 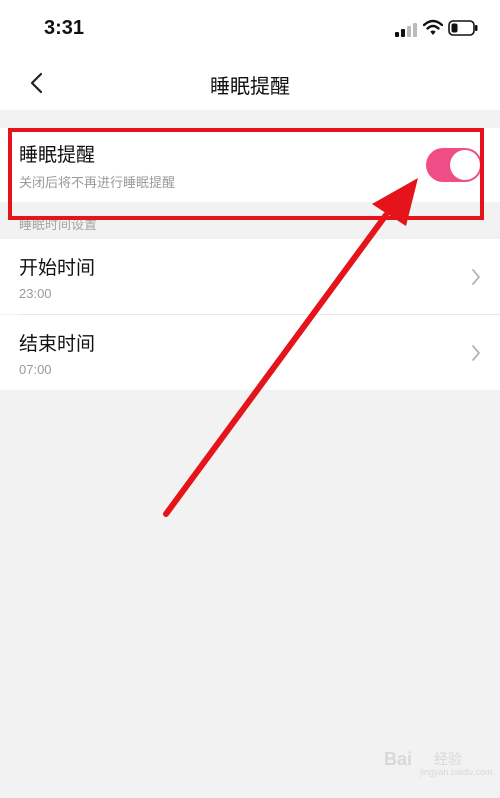 I want to click on nav-bar: 睡眠提醒, so click(x=250, y=83).